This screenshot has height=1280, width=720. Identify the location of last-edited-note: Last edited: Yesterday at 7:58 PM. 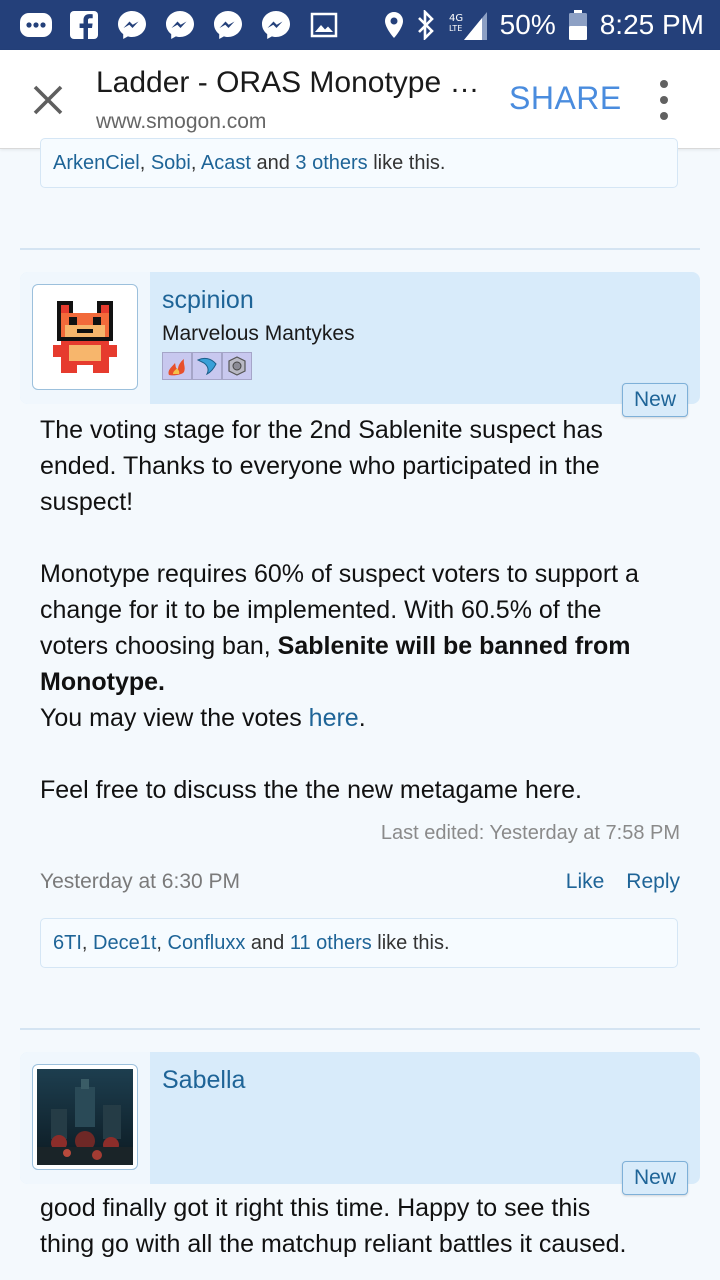
(530, 833).